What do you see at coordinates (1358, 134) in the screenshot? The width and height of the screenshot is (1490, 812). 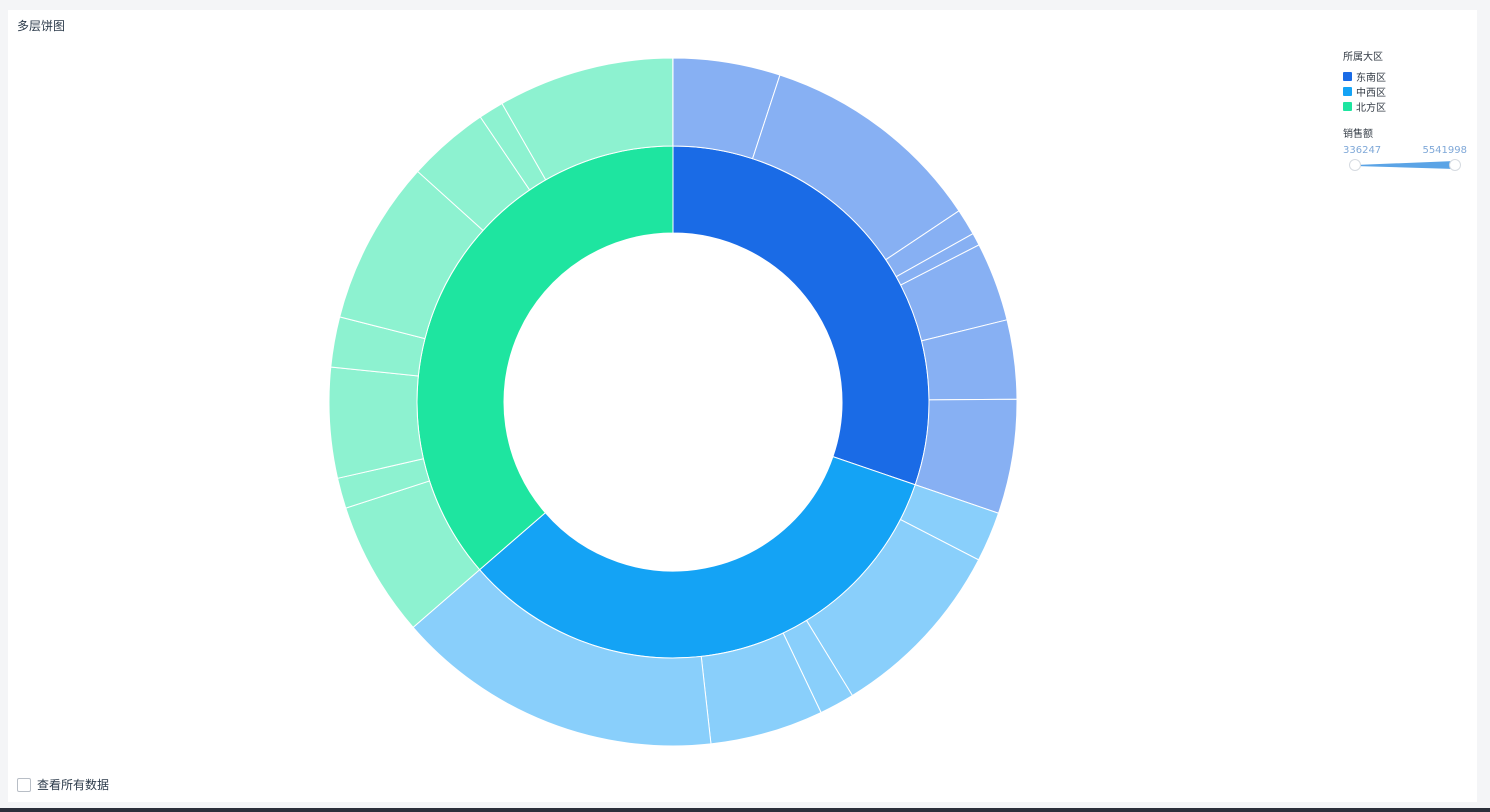 I see `range-title: 销售额` at bounding box center [1358, 134].